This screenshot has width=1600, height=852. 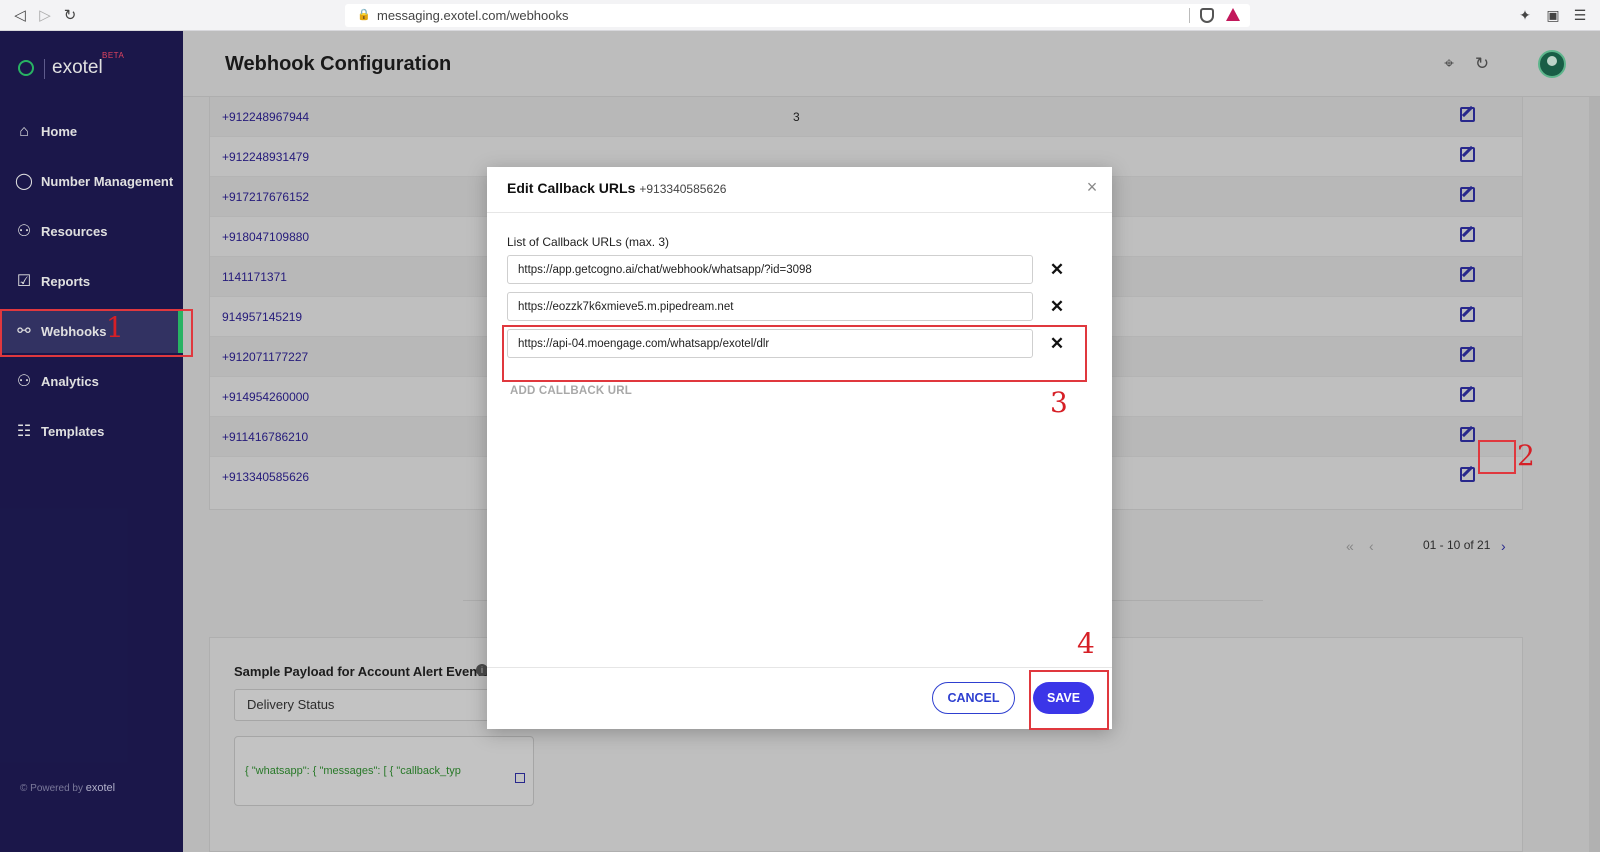 What do you see at coordinates (364, 15) in the screenshot?
I see `lock-icon: 🔒` at bounding box center [364, 15].